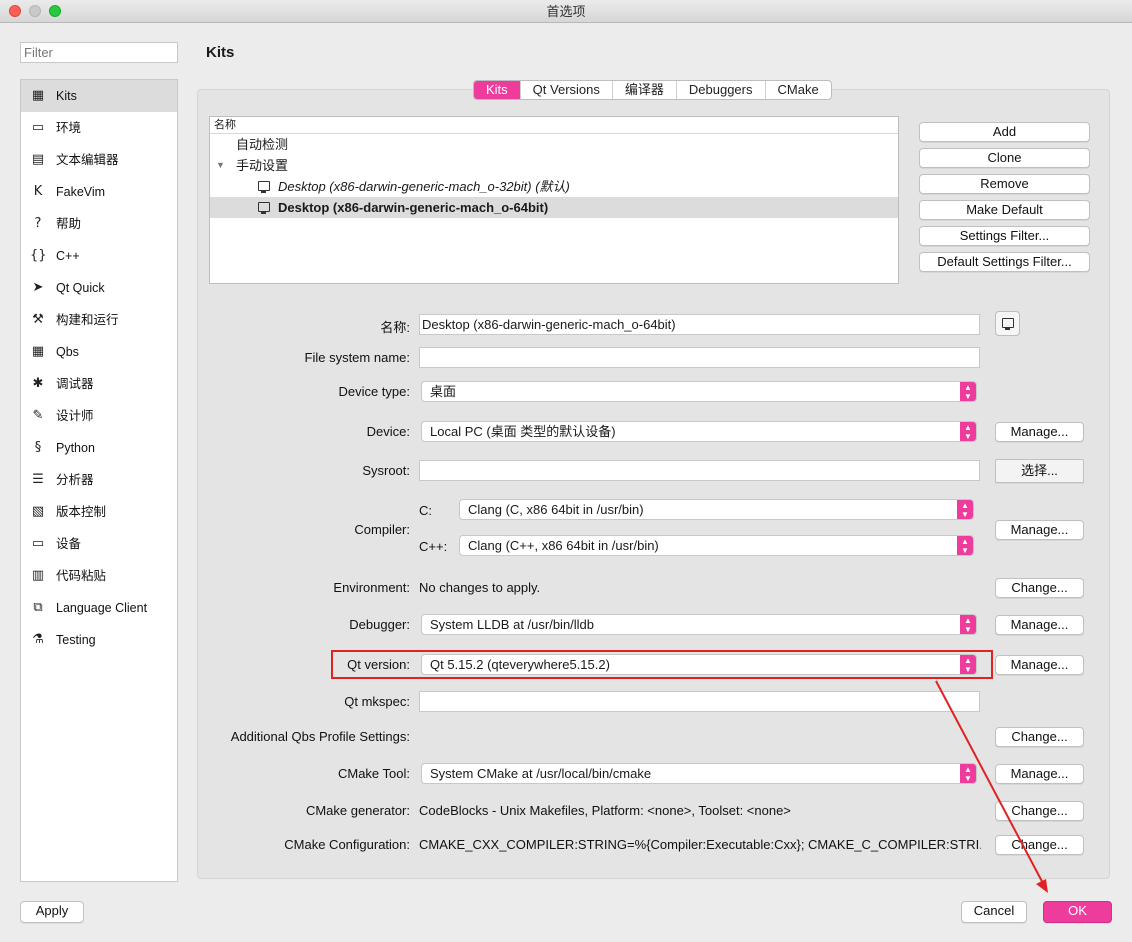 This screenshot has height=942, width=1132. Describe the element at coordinates (99, 544) in the screenshot. I see `sidebar-item-devices: ▭ 设备` at that location.